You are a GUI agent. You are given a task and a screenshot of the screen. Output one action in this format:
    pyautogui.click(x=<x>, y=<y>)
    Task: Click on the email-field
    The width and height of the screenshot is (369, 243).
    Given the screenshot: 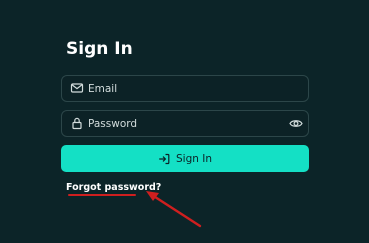 What is the action you would take?
    pyautogui.click(x=185, y=88)
    